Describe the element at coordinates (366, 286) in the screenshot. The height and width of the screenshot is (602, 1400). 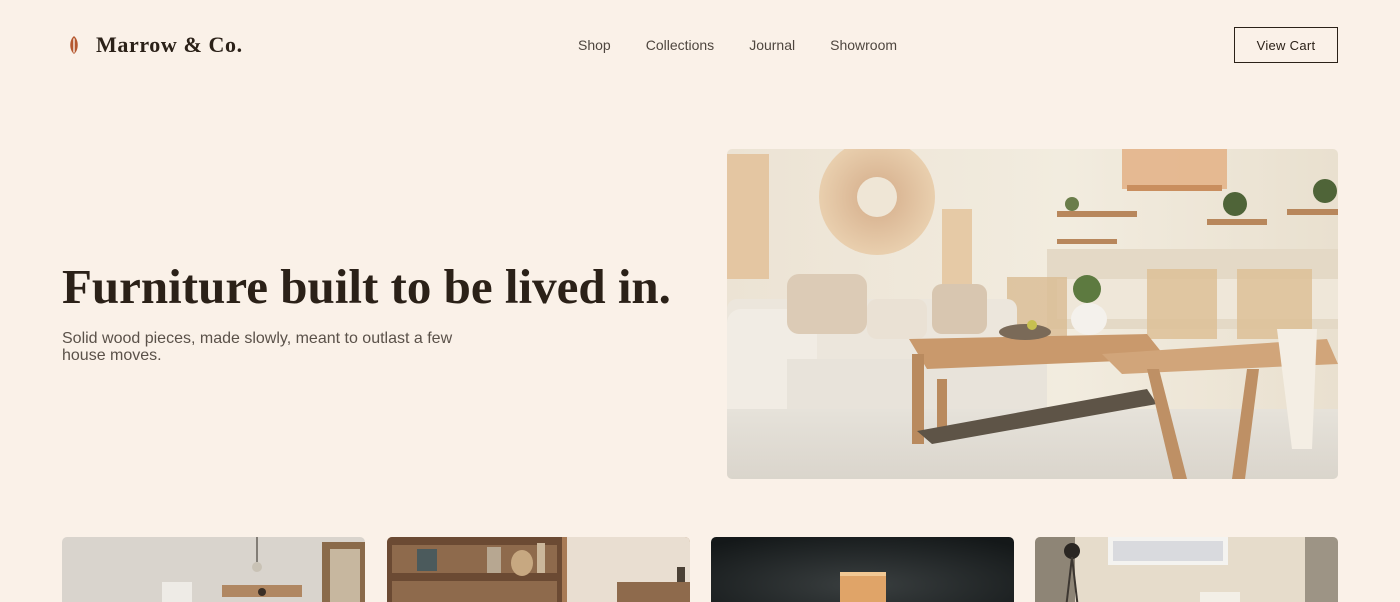
I see `hero-title: Furniture built to be lived in.` at that location.